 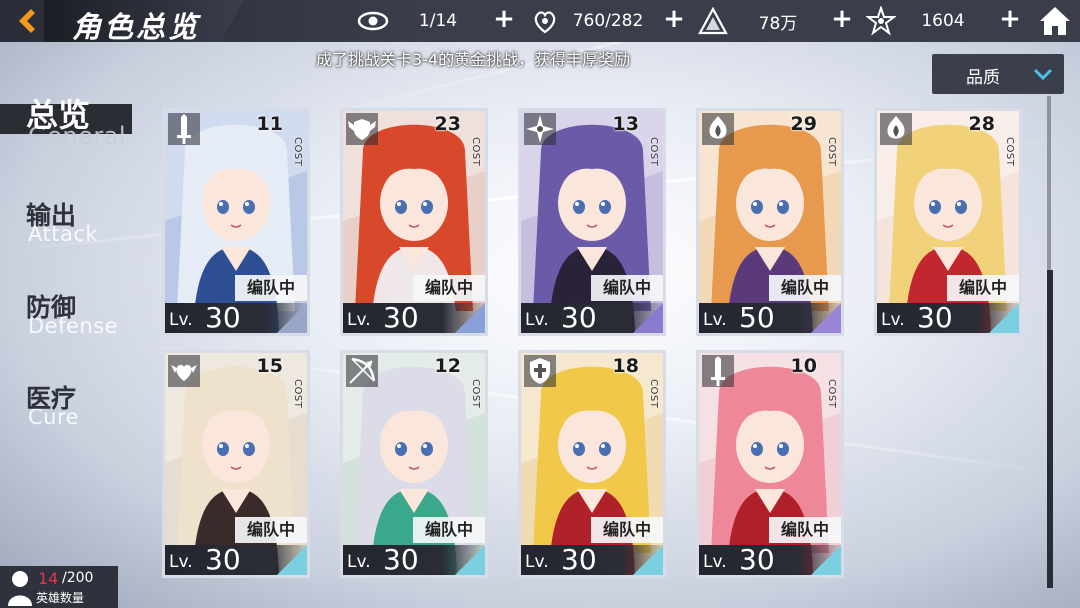 What do you see at coordinates (60, 598) in the screenshot?
I see `hero-count-label: 英雄数量` at bounding box center [60, 598].